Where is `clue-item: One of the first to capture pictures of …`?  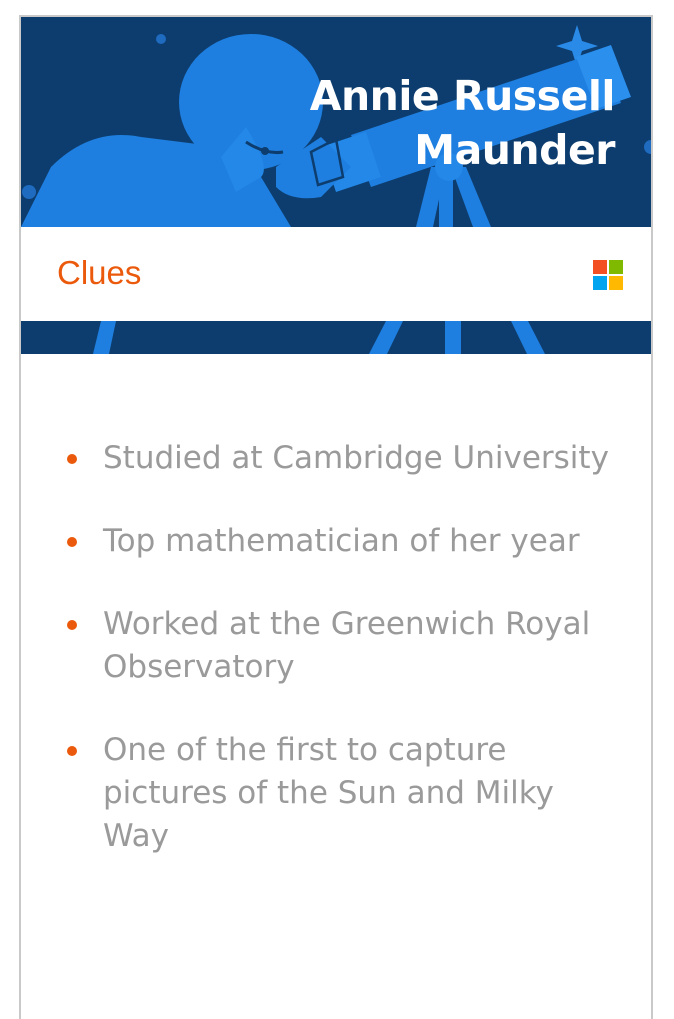 clue-item: One of the first to capture pictures of … is located at coordinates (341, 793).